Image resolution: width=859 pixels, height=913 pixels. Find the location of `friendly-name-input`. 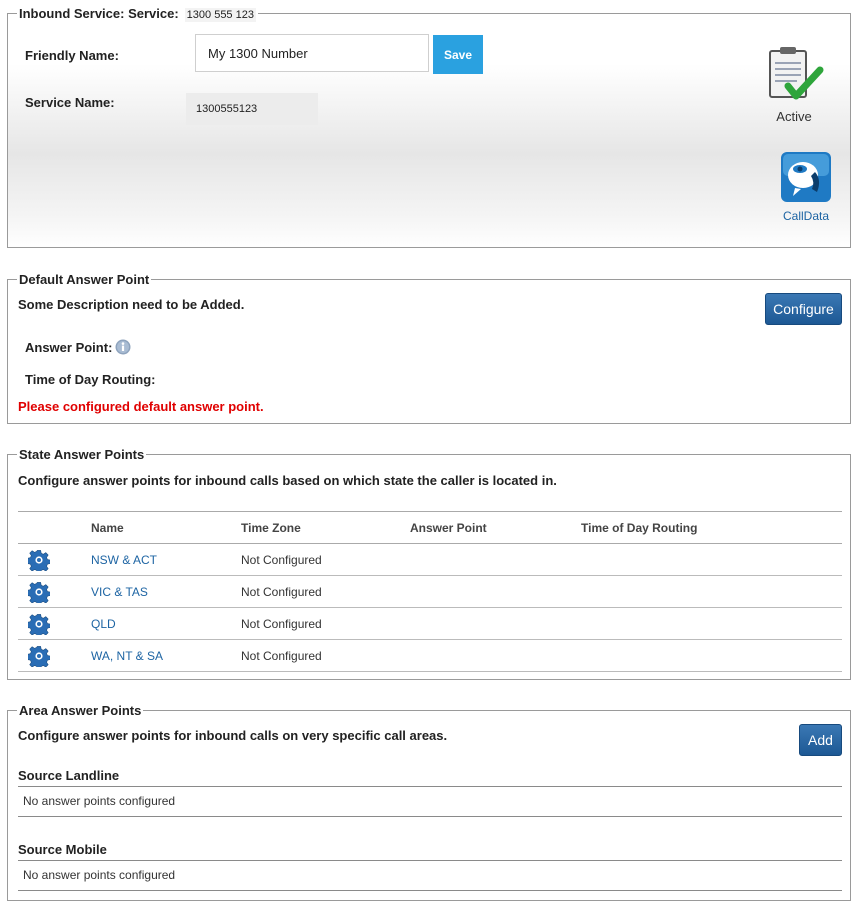

friendly-name-input is located at coordinates (312, 53).